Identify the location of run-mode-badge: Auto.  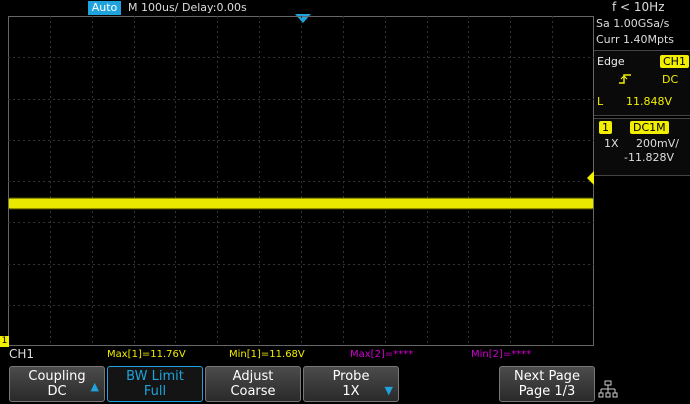
(104, 8).